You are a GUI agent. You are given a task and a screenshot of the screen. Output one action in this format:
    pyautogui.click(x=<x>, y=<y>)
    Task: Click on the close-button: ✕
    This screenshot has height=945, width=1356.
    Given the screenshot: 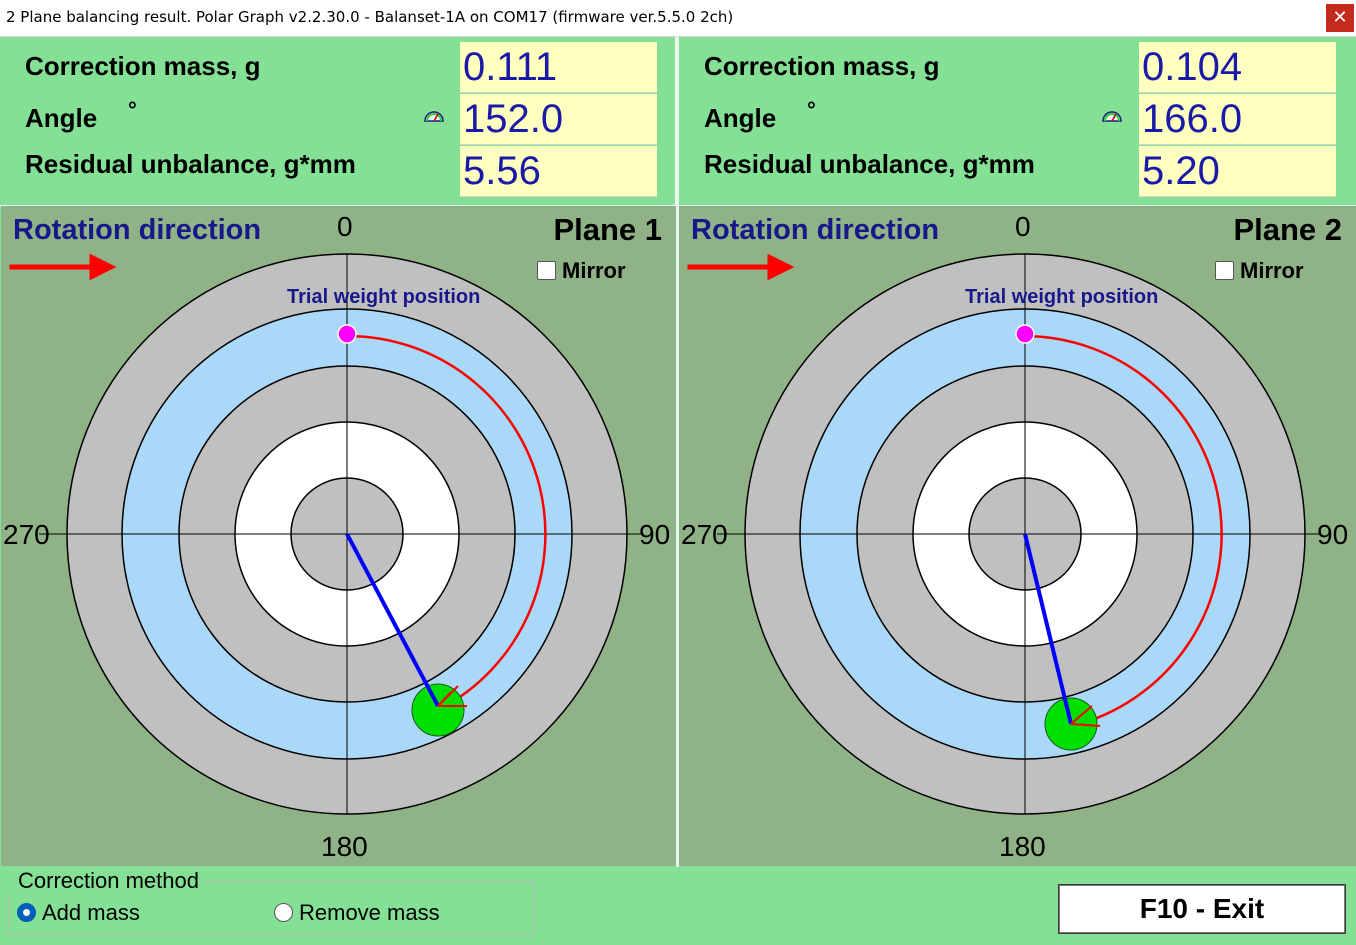 What is the action you would take?
    pyautogui.click(x=1340, y=18)
    